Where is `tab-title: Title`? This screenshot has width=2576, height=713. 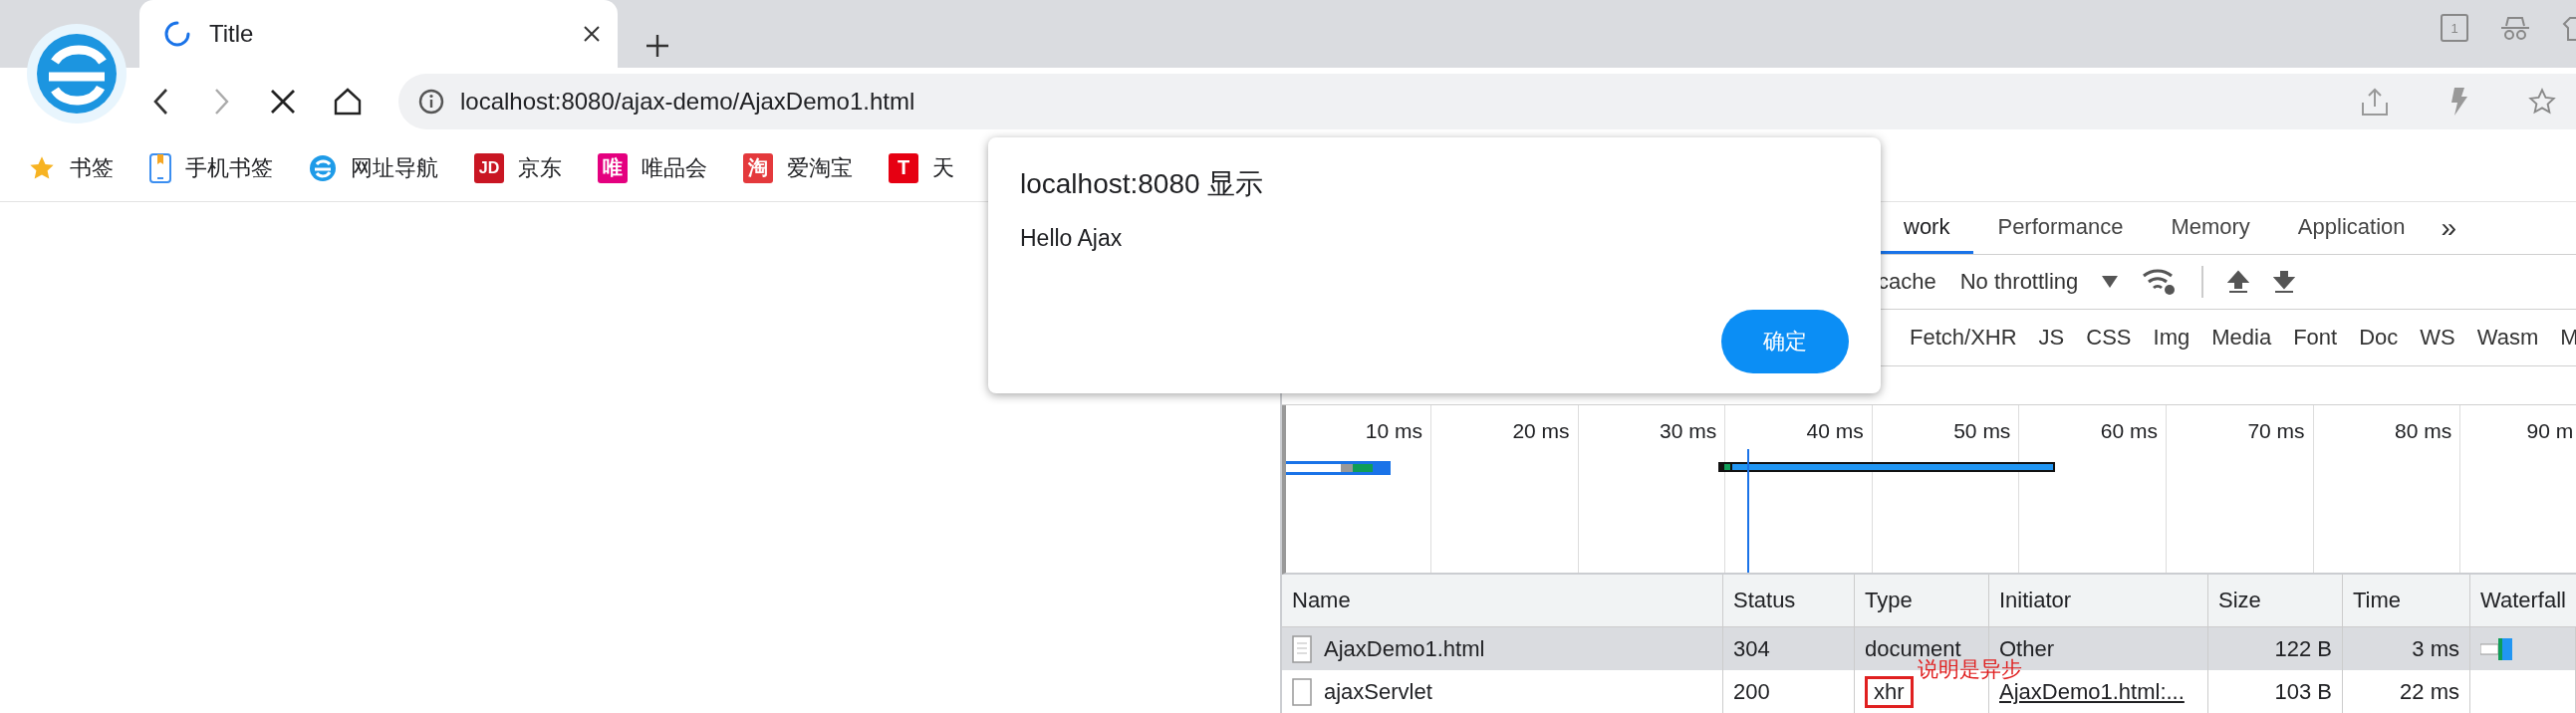
tab-title: Title is located at coordinates (232, 34).